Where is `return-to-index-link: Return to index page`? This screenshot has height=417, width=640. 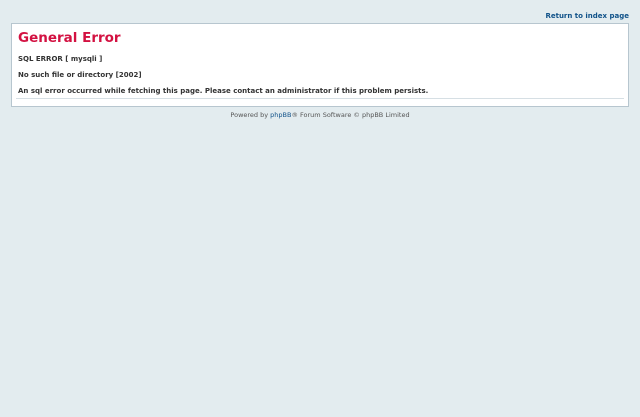
return-to-index-link: Return to index page is located at coordinates (587, 16).